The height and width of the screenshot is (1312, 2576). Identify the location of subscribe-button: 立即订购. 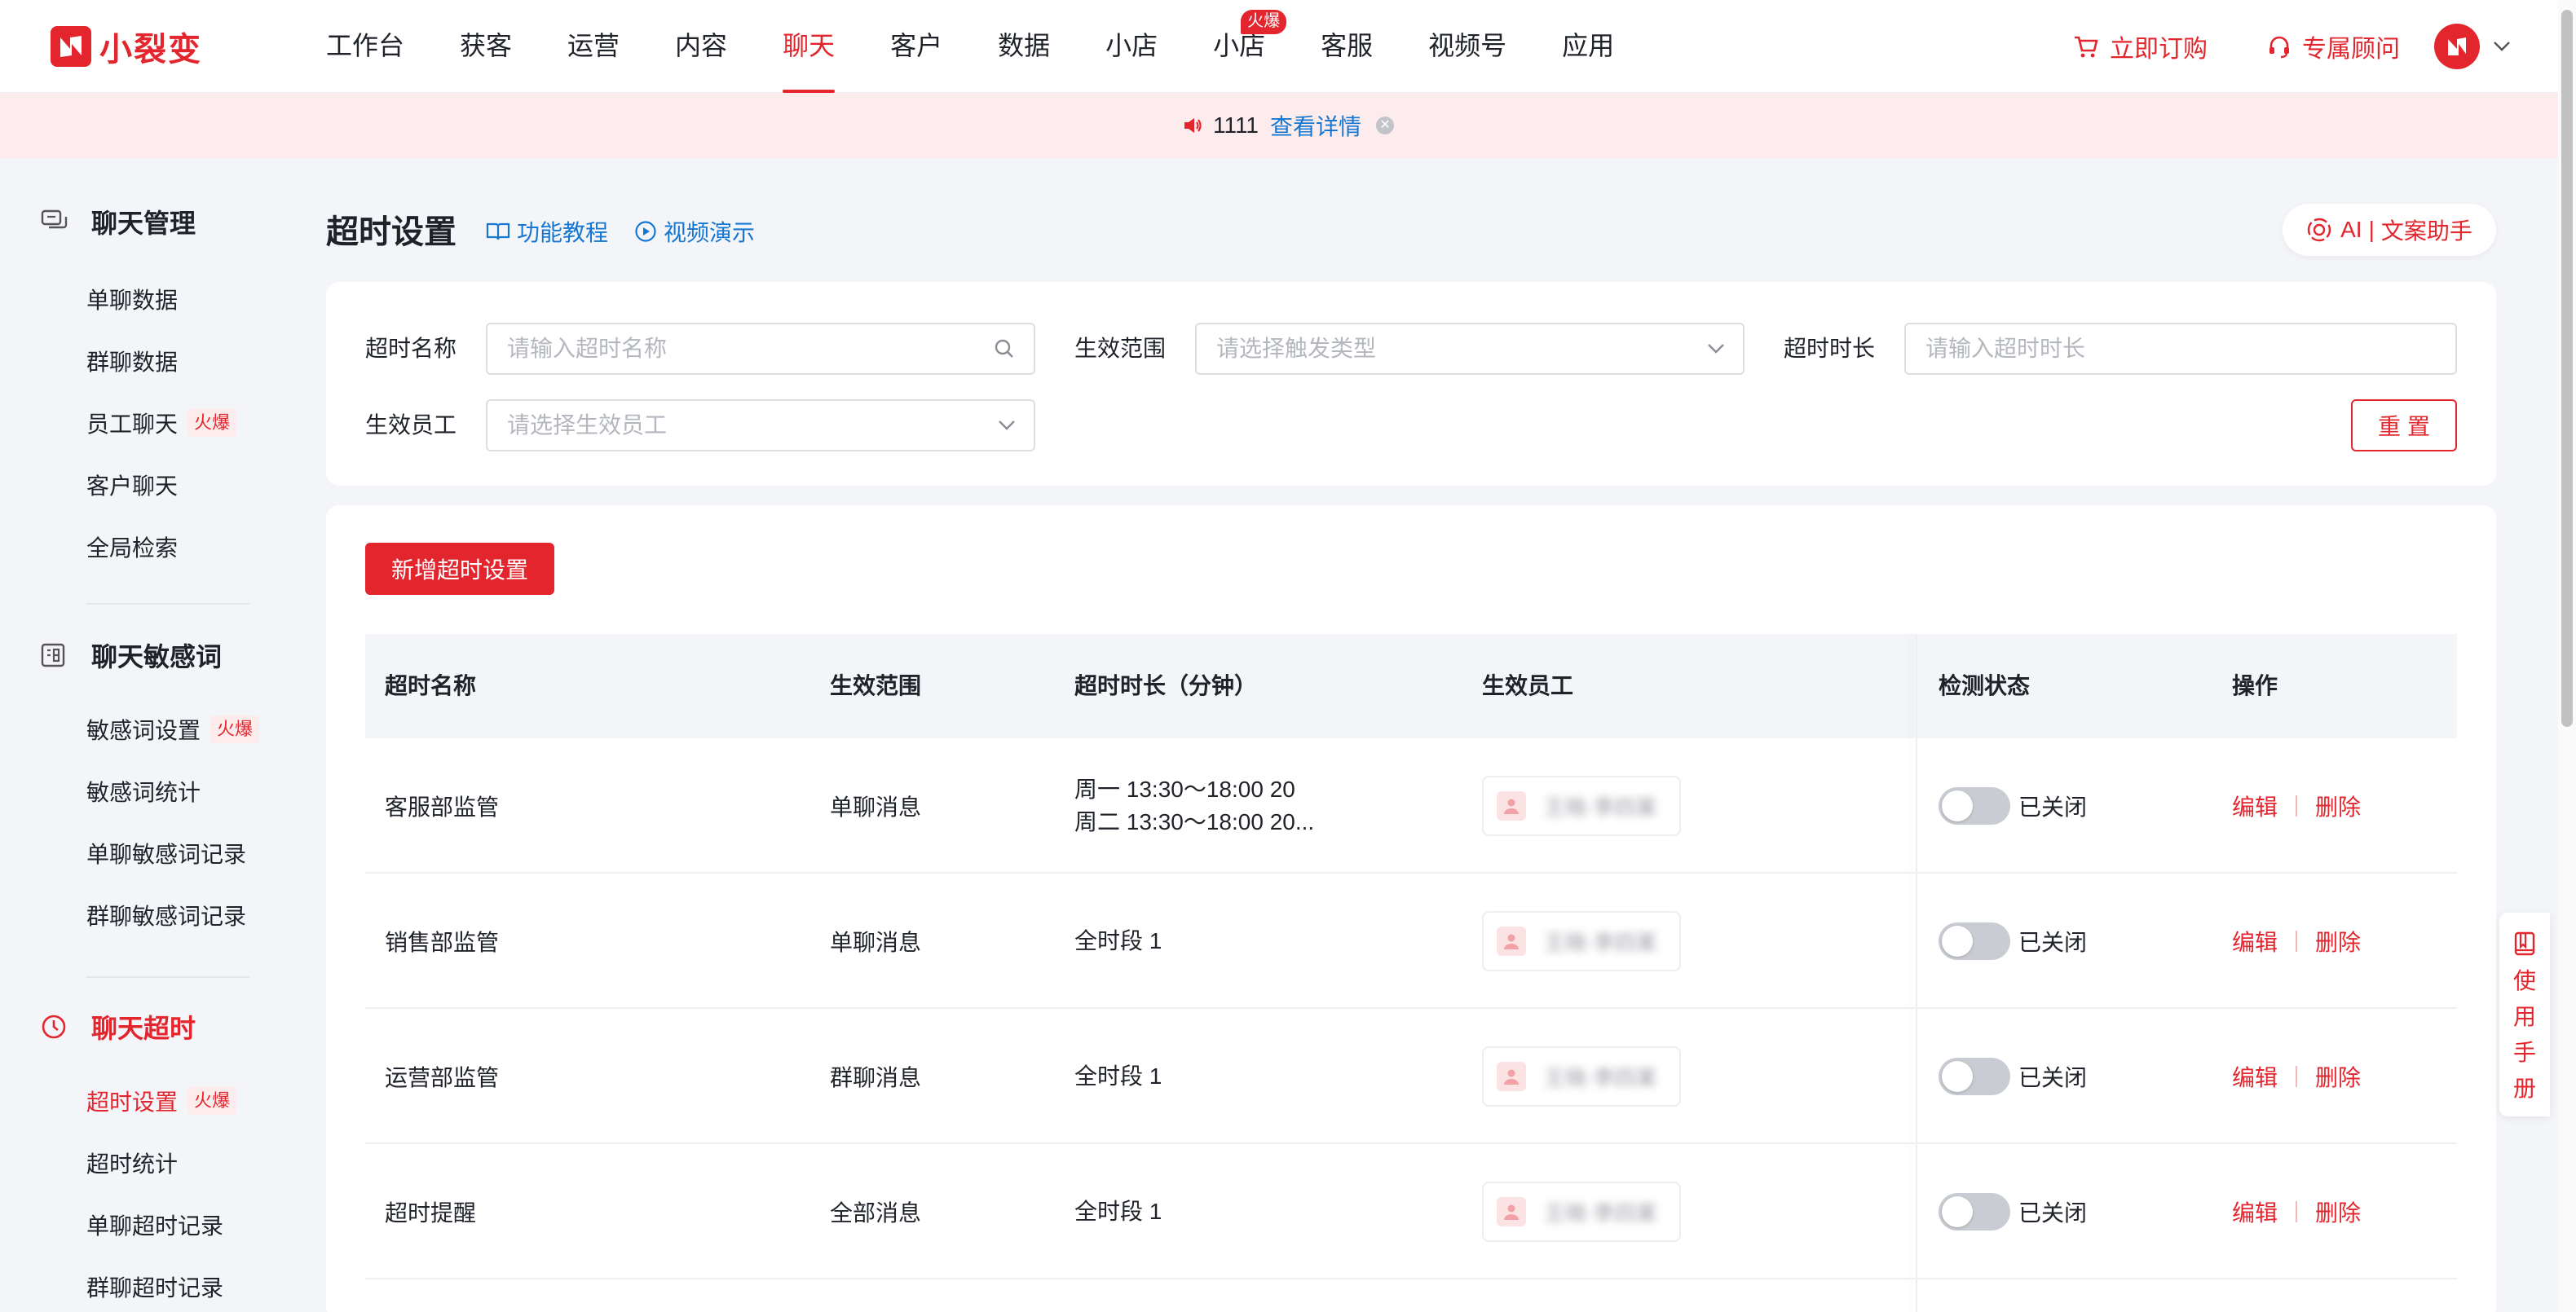
(2140, 46).